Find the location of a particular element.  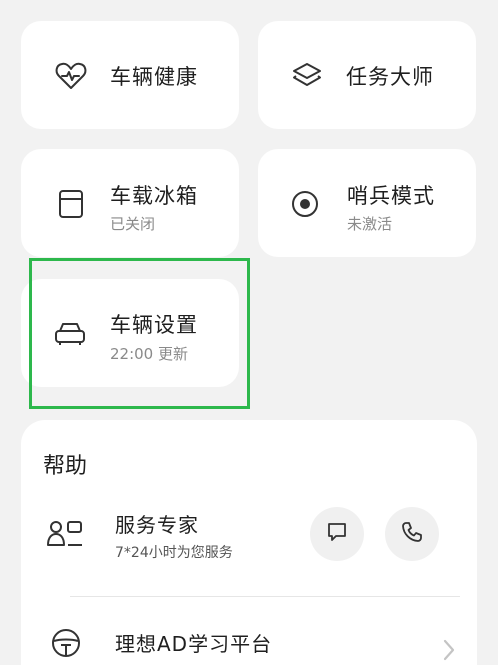

fridge-icon is located at coordinates (71, 204).